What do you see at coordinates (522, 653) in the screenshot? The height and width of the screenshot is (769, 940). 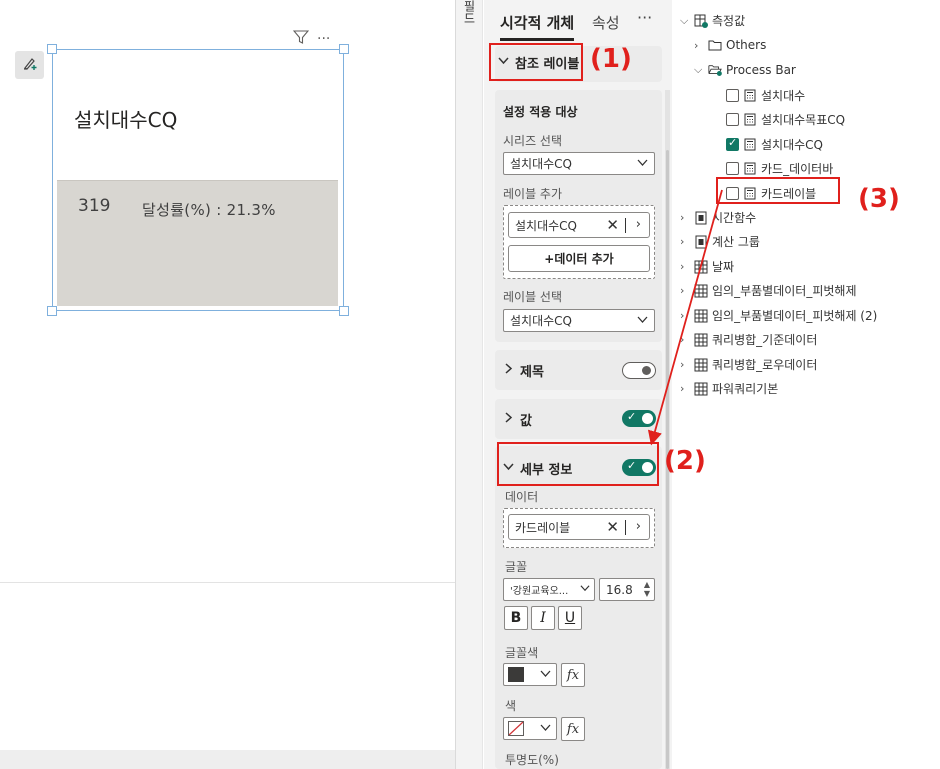 I see `font-color-label: 글꼴색` at bounding box center [522, 653].